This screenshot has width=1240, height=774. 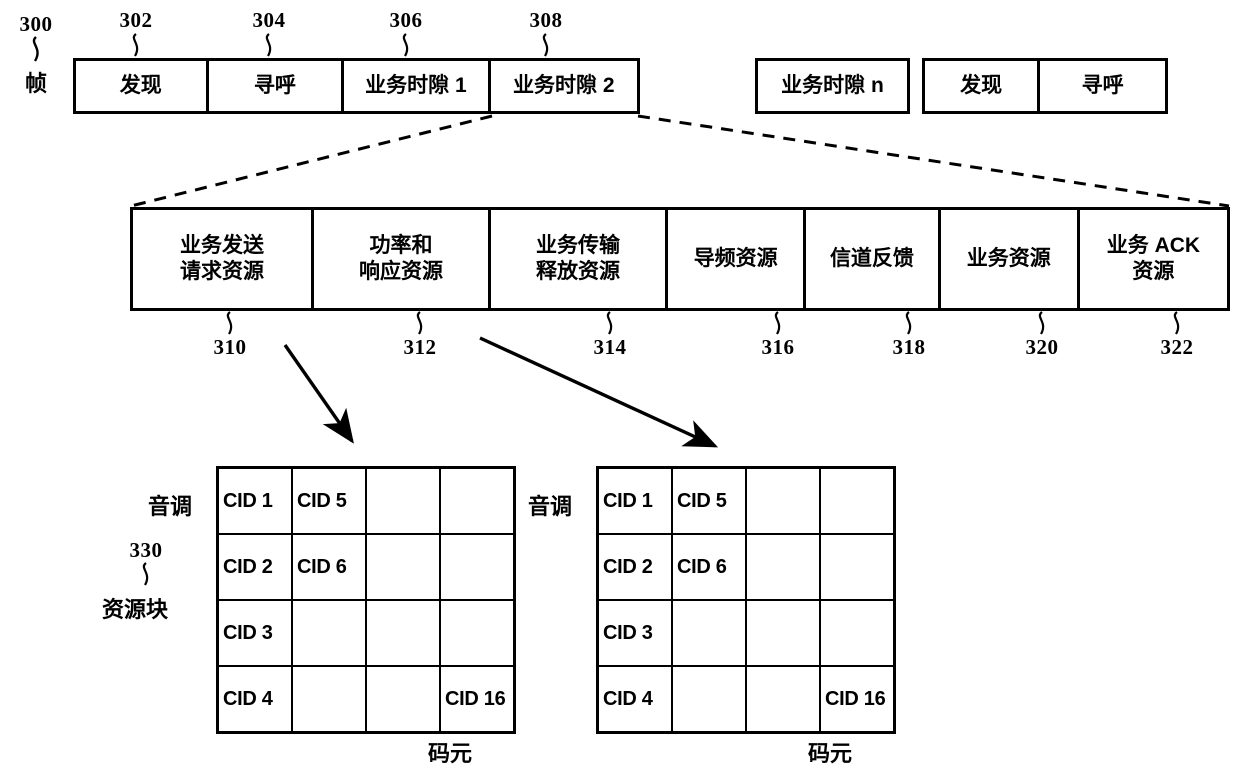 I want to click on slot-detail-ref-group: 310 312 314 316 318 320 322, so click(x=620, y=338).